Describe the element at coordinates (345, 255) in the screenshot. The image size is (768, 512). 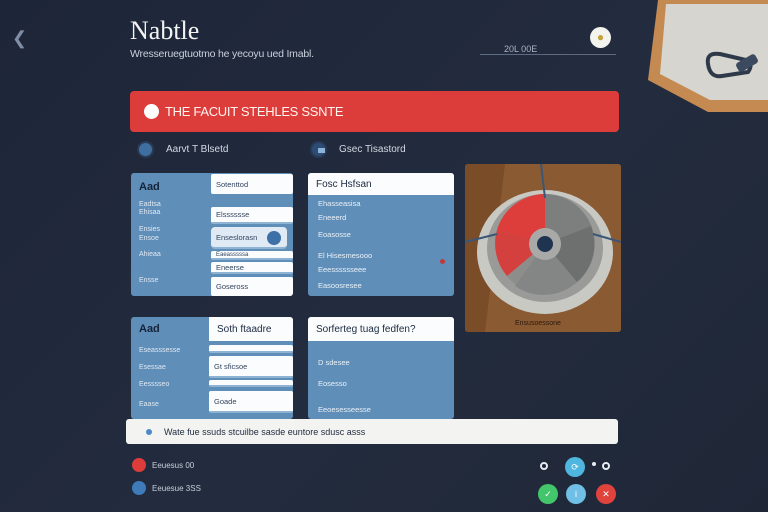
I see `list-item: El Hisesmesooo` at that location.